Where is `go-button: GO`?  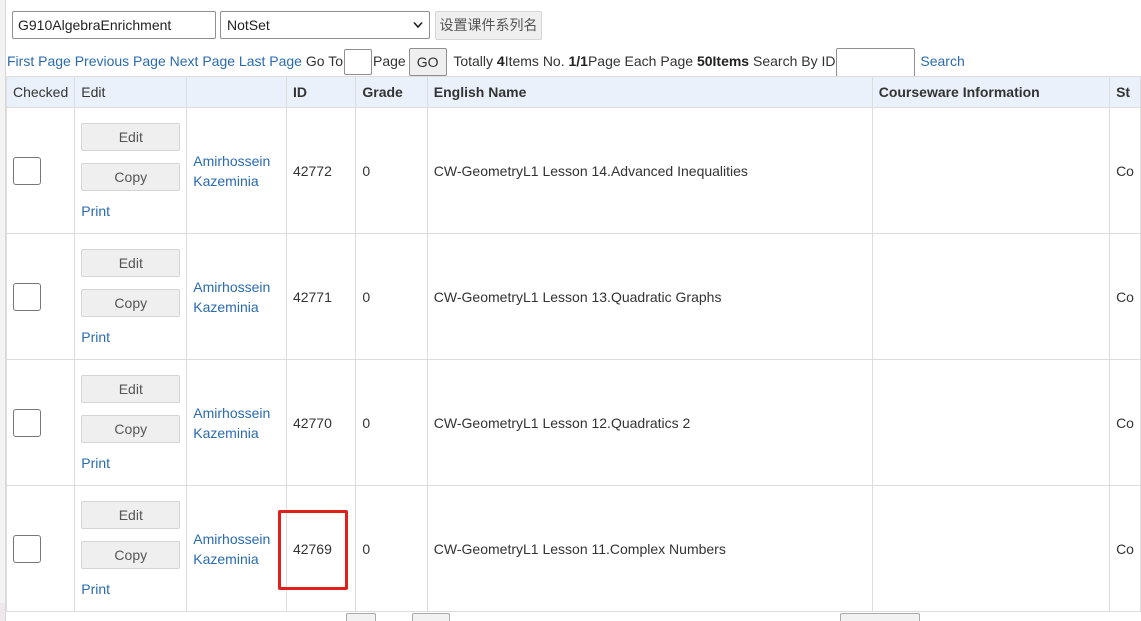 go-button: GO is located at coordinates (427, 62).